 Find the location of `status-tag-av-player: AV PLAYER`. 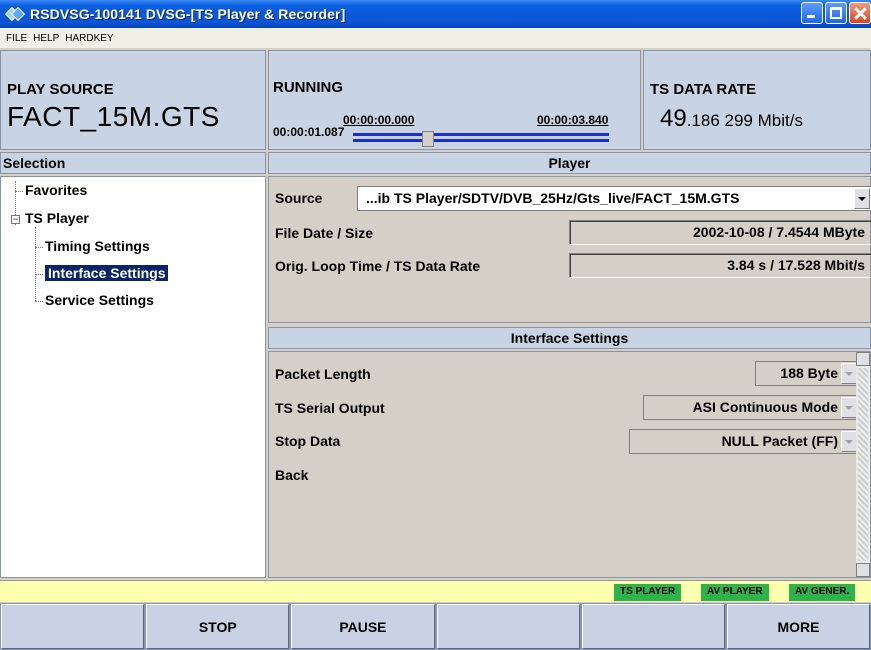

status-tag-av-player: AV PLAYER is located at coordinates (735, 592).